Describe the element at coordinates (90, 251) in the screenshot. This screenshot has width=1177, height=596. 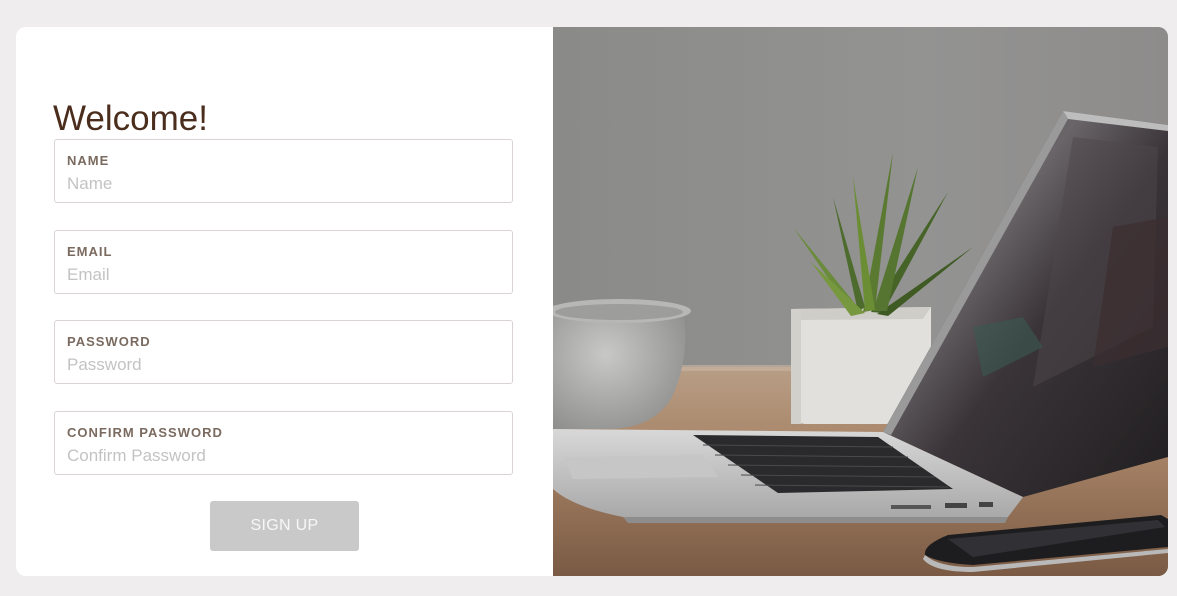
I see `email-label: EMAIL` at that location.